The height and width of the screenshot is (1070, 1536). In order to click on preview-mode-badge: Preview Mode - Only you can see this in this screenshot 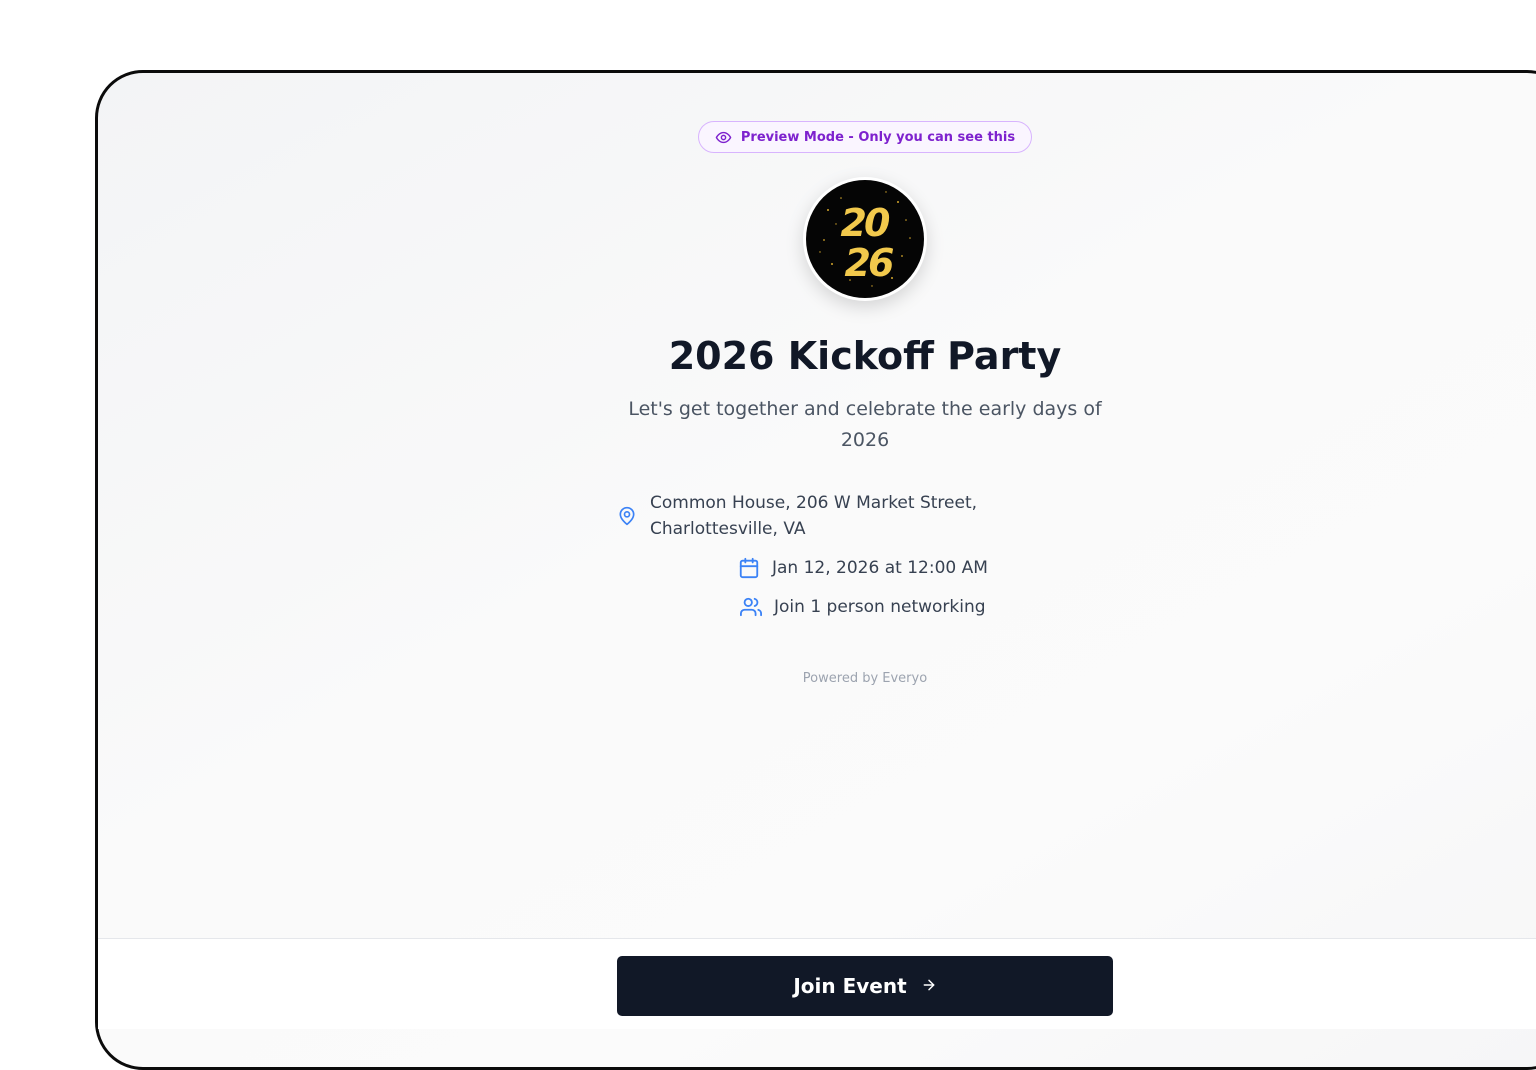, I will do `click(865, 137)`.